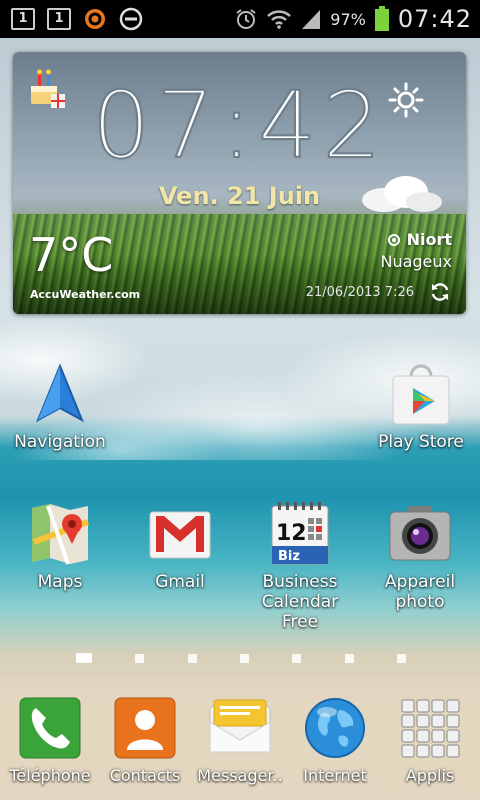 Image resolution: width=480 pixels, height=800 pixels. I want to click on refresh-icon, so click(440, 292).